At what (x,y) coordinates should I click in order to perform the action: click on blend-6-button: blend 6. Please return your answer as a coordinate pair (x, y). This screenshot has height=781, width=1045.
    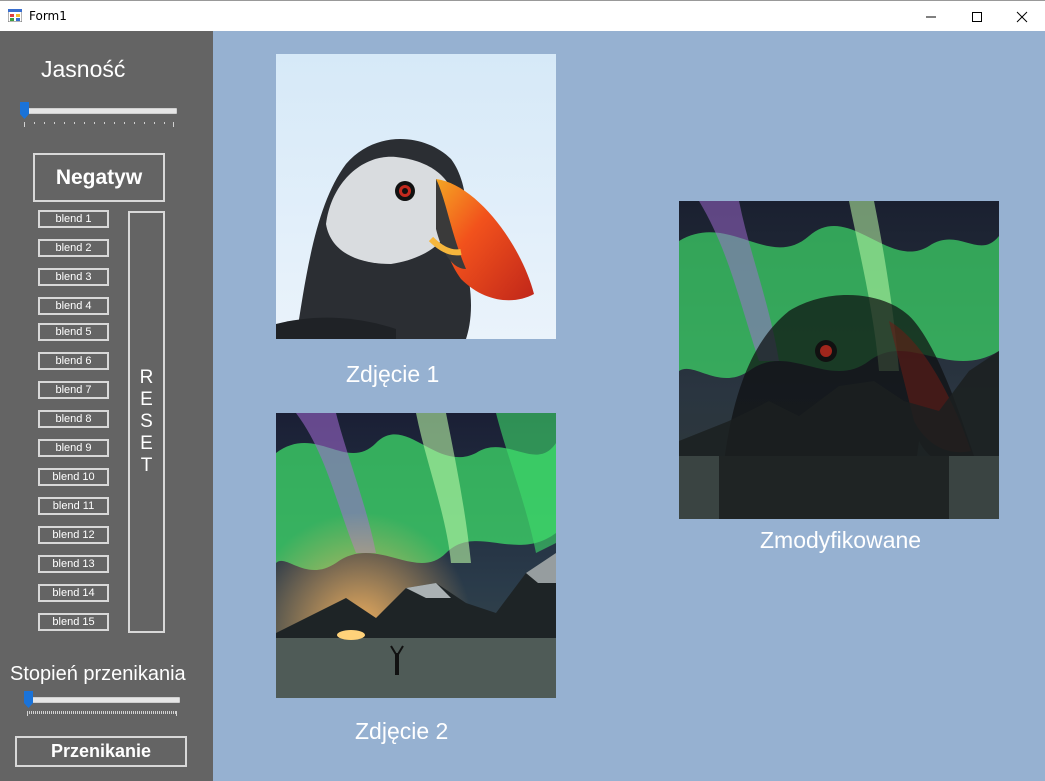
    Looking at the image, I should click on (73, 361).